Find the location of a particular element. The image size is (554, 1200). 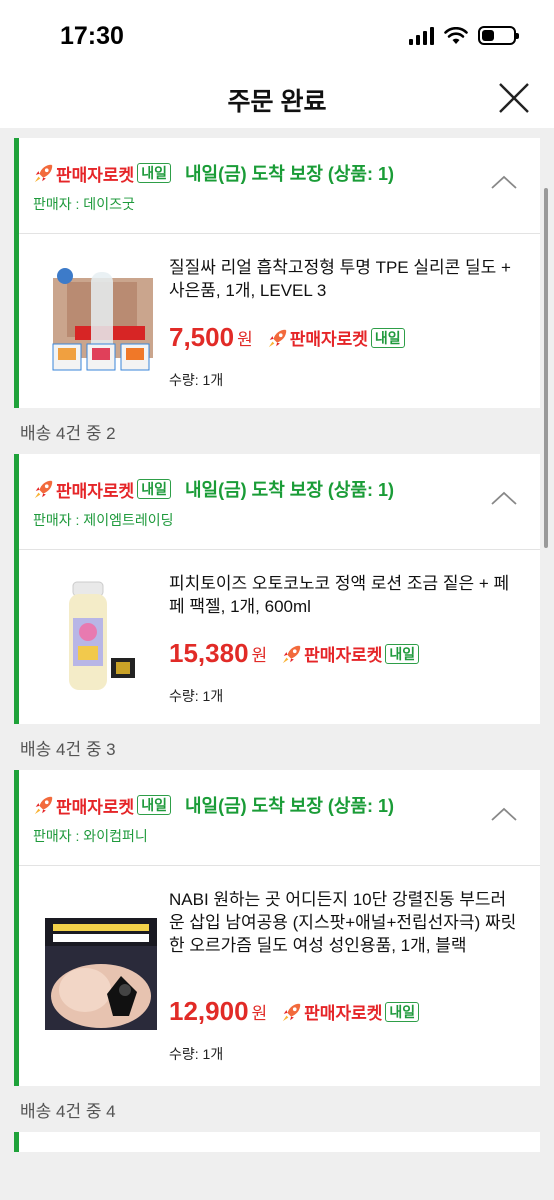

price-row: 12,900 원 판매자로켓 내일 is located at coordinates (294, 1011).